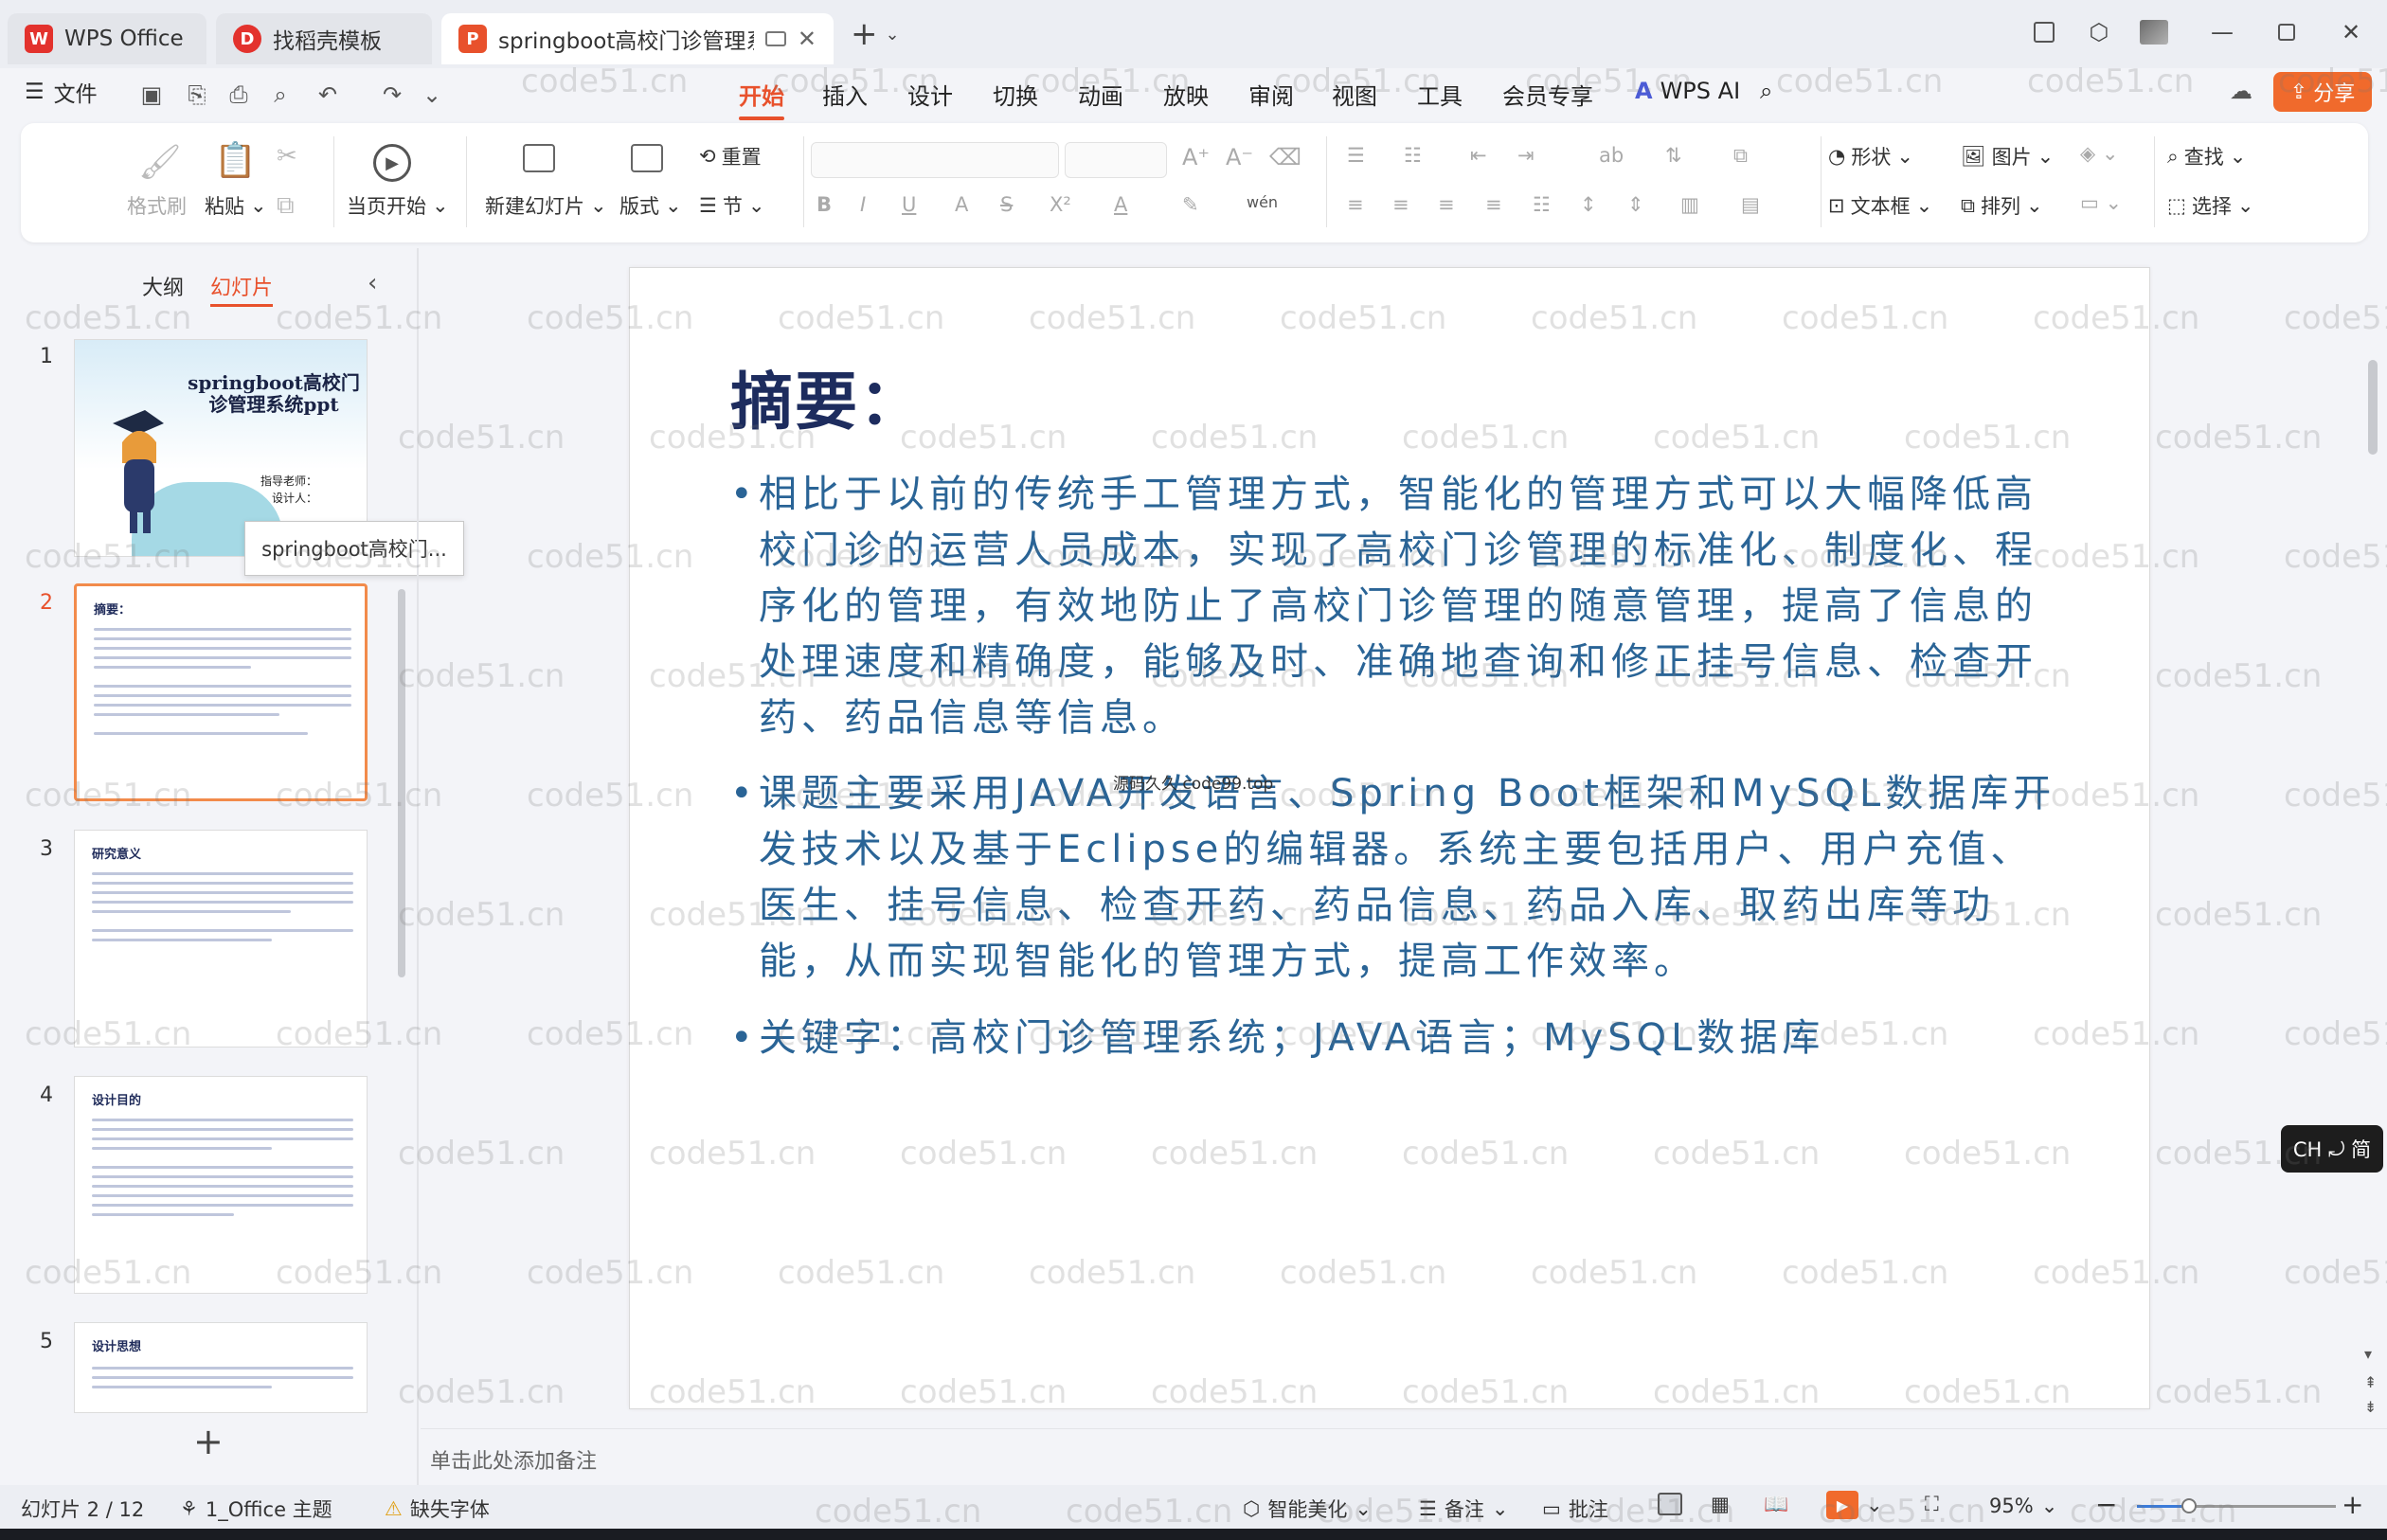  I want to click on search-icon: ⌕, so click(1766, 91).